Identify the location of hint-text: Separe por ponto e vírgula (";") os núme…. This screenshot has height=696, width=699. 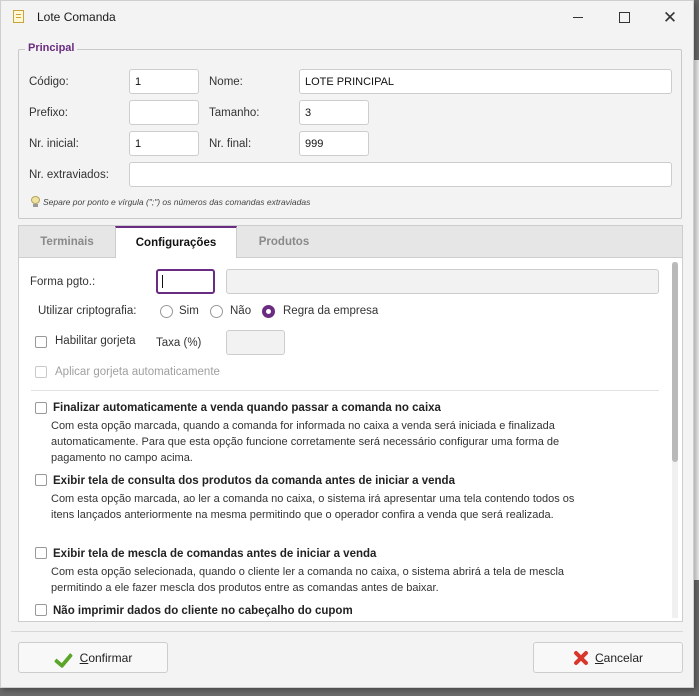
(177, 201).